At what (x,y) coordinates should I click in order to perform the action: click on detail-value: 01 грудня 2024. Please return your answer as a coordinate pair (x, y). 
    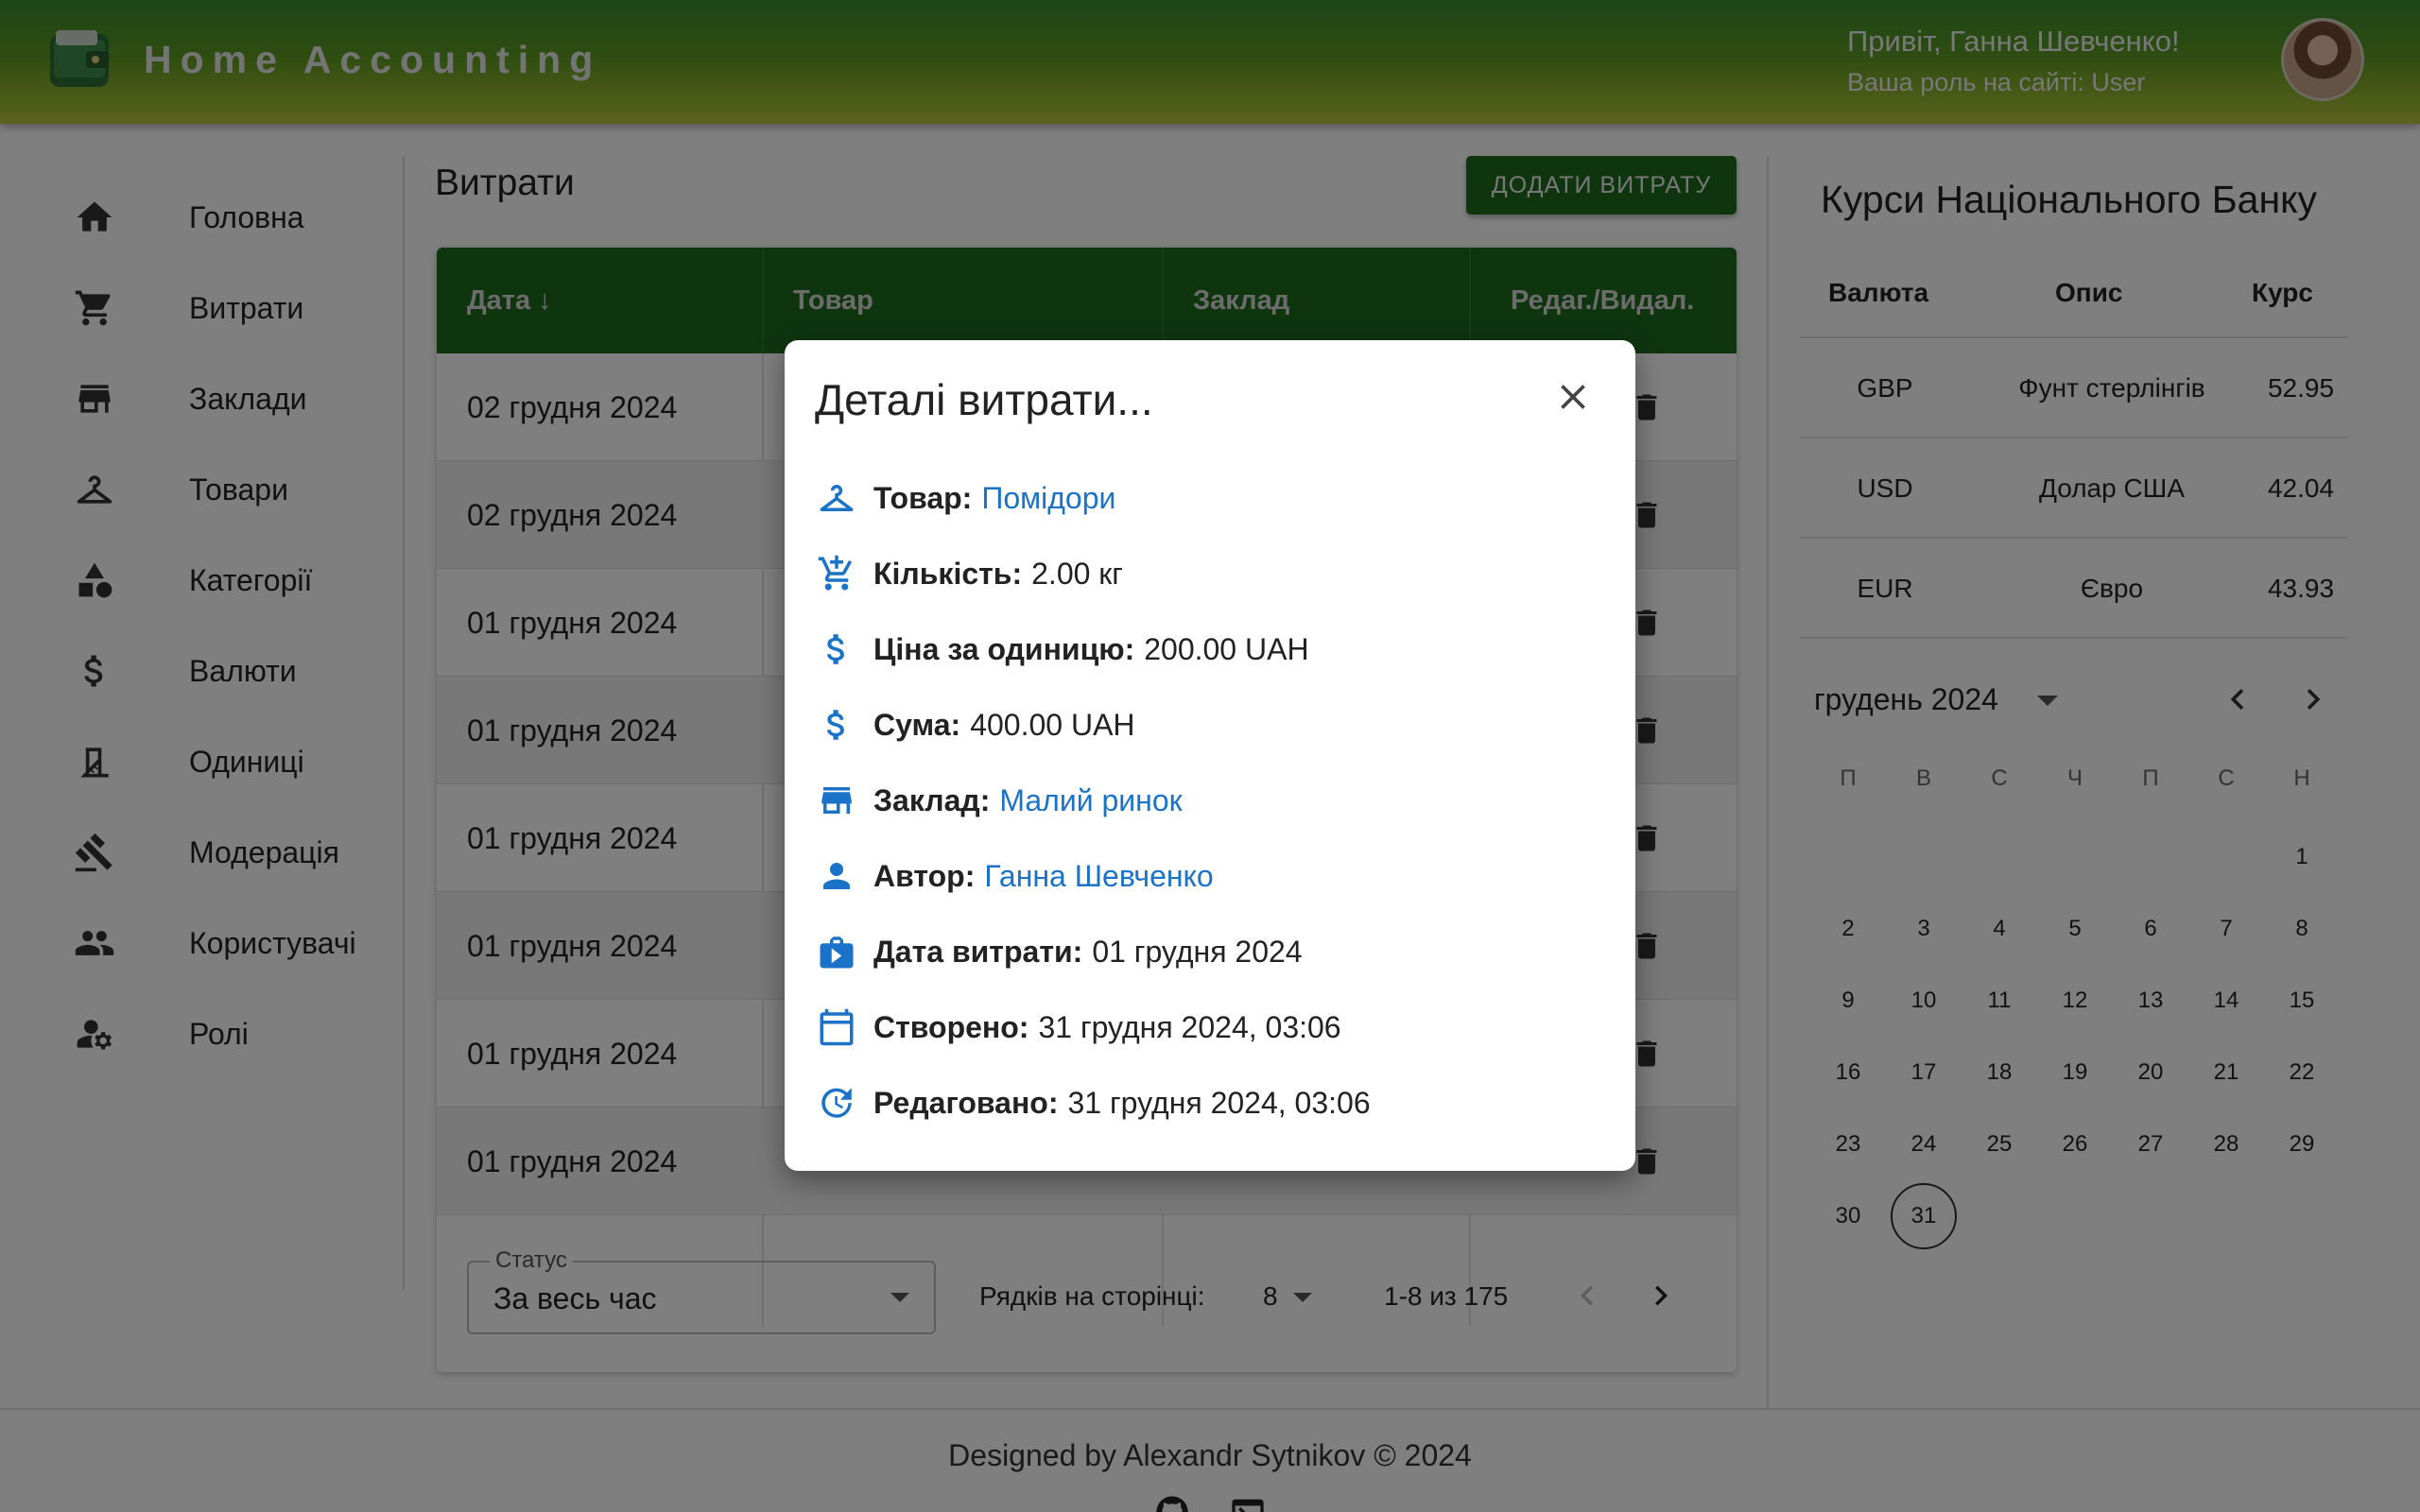
    Looking at the image, I should click on (1197, 951).